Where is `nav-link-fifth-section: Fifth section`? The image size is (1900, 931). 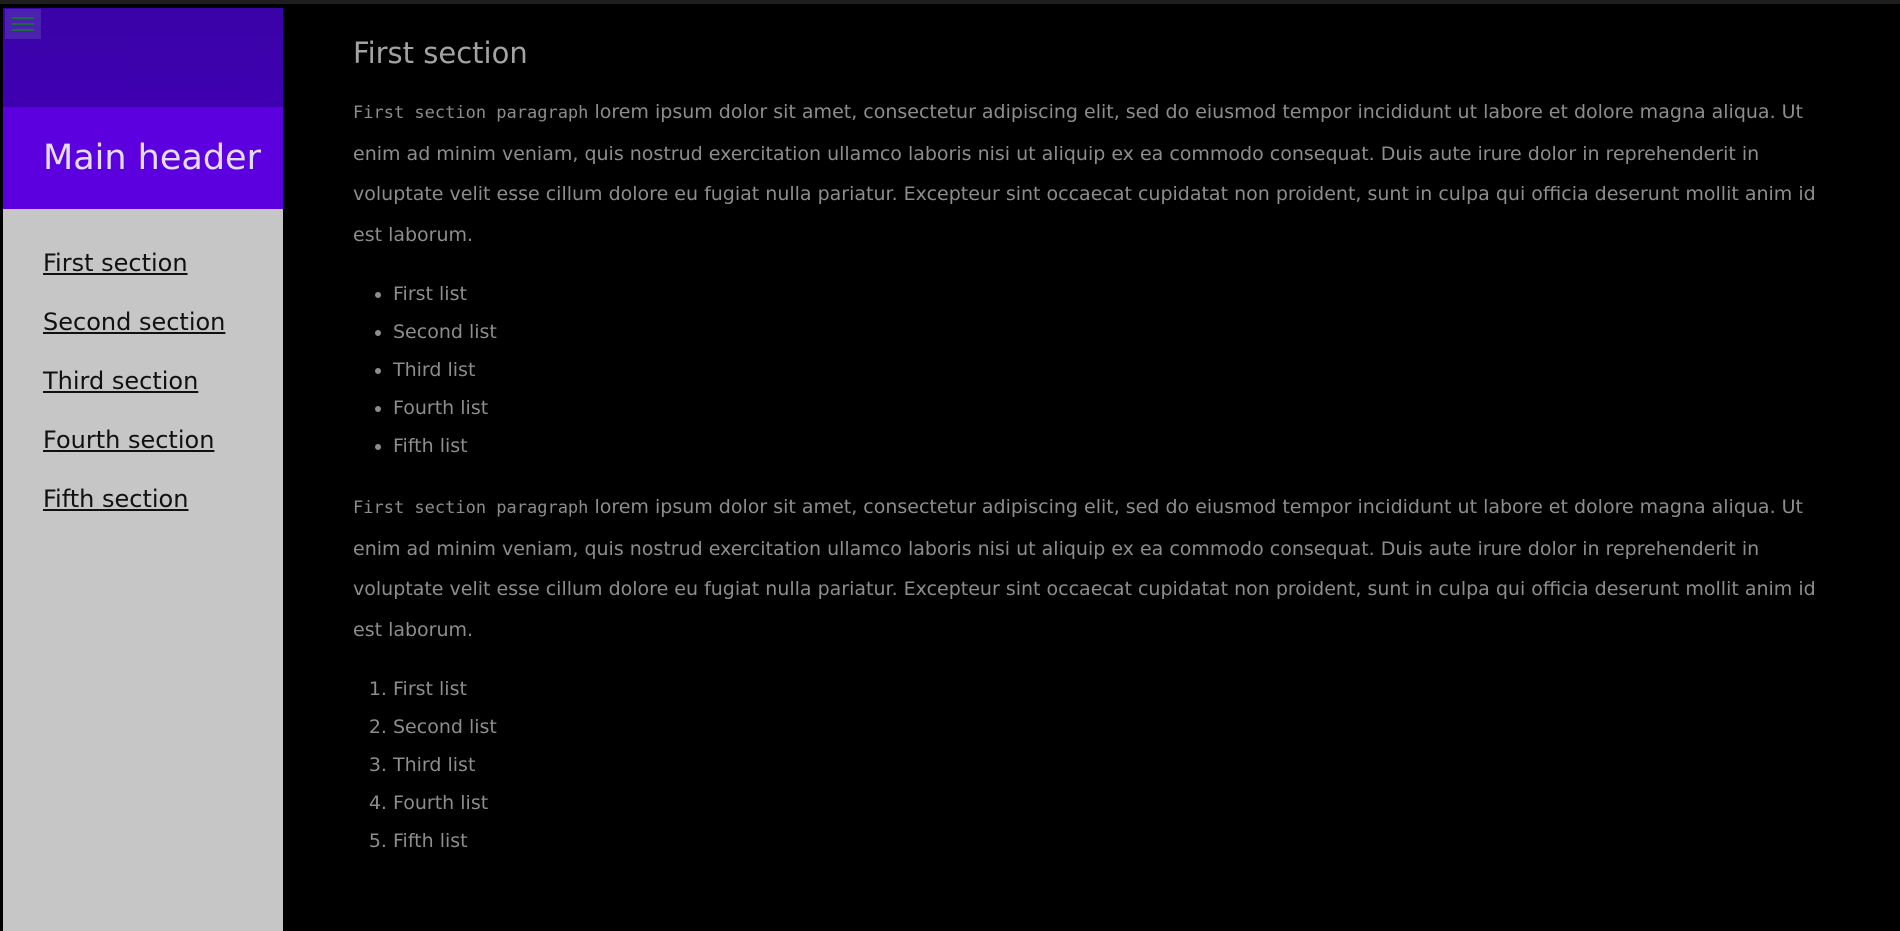 nav-link-fifth-section: Fifth section is located at coordinates (115, 499).